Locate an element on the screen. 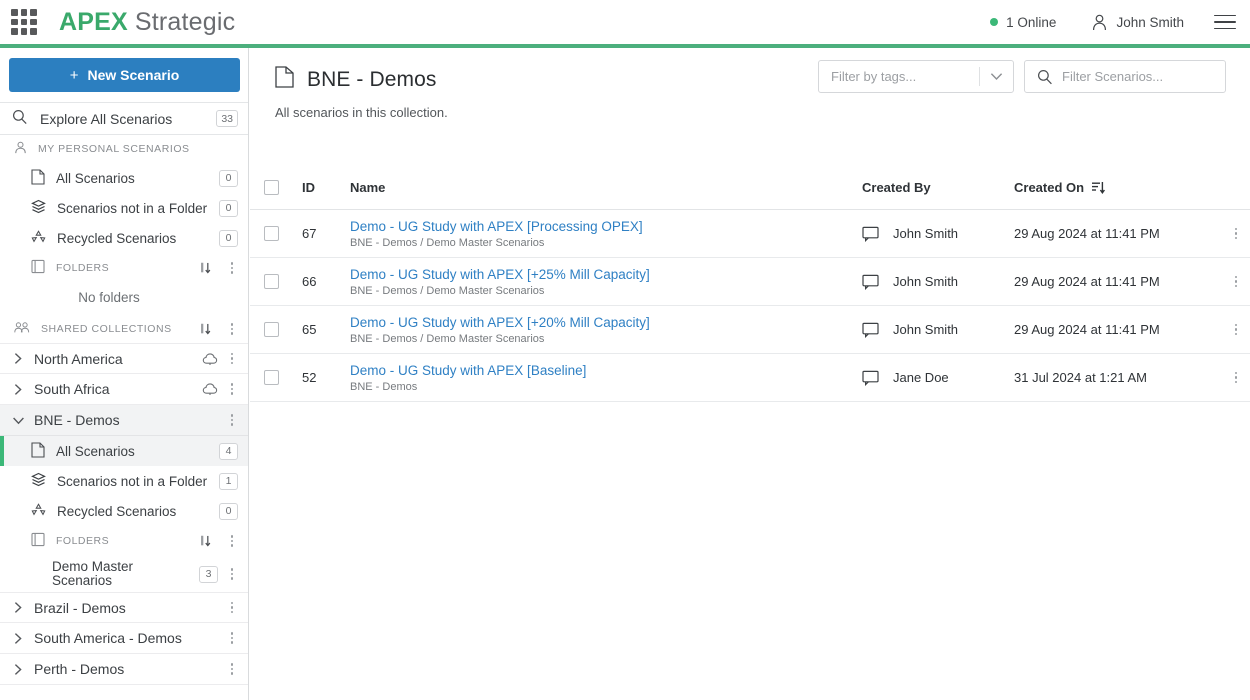 The image size is (1250, 700). item-label: All Scenarios is located at coordinates (95, 451).